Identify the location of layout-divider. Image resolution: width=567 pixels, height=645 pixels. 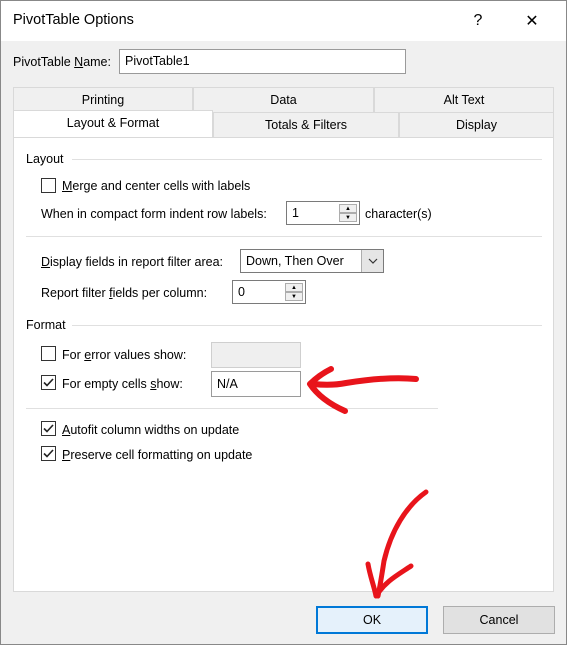
(284, 236).